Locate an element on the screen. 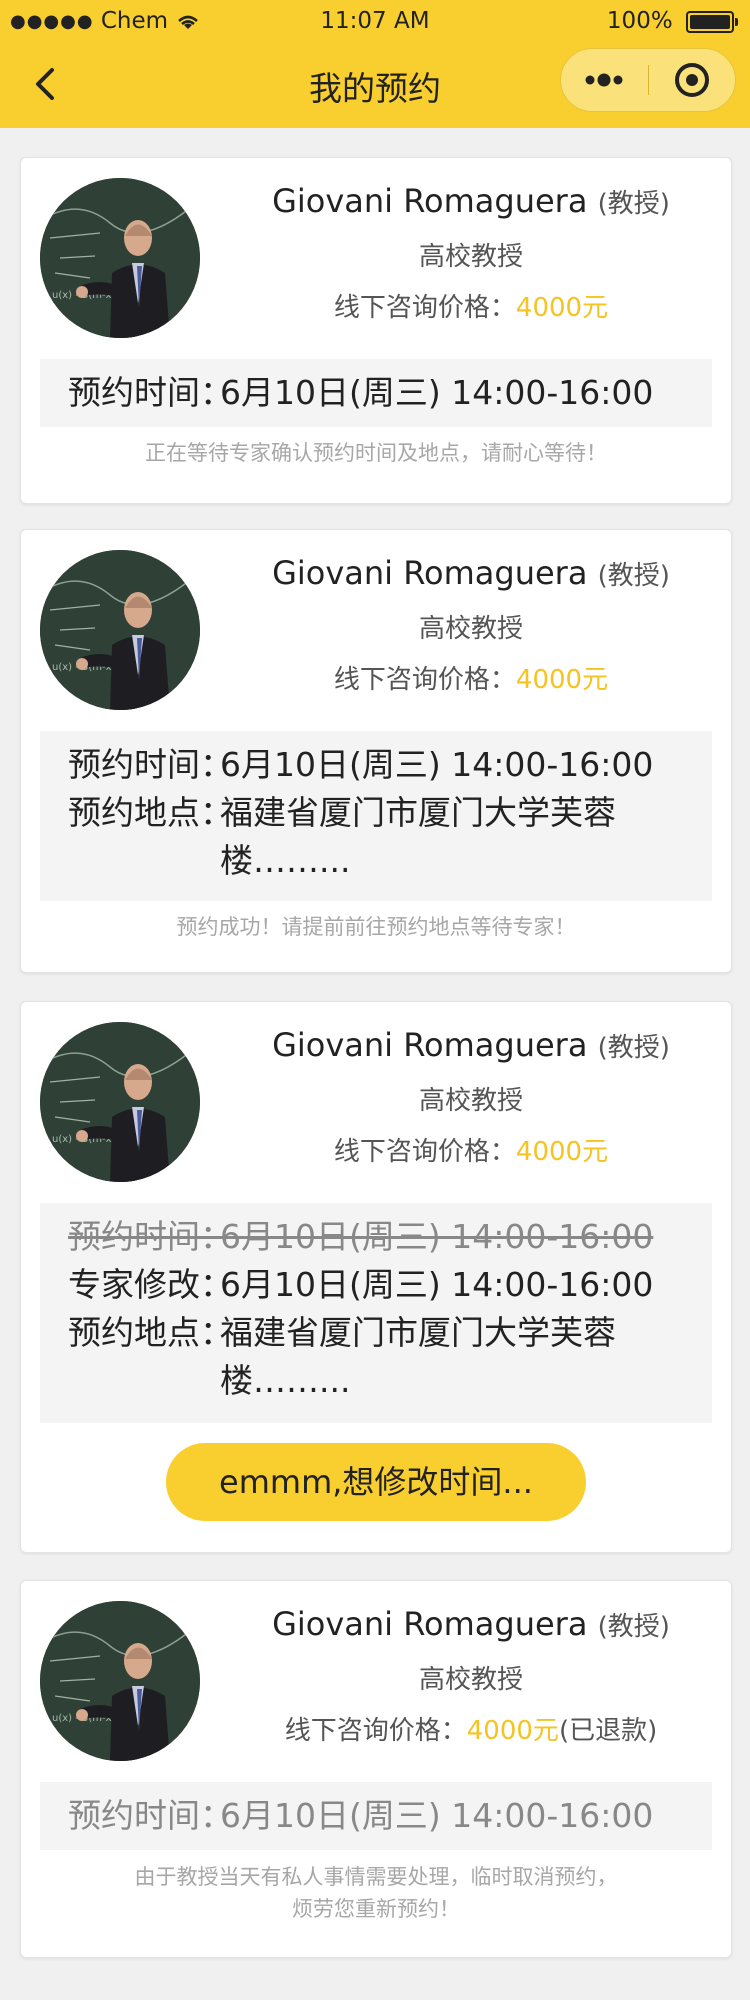 This screenshot has width=750, height=2000. cancel-hint-line: 烦劳您重新预约！ is located at coordinates (376, 1909).